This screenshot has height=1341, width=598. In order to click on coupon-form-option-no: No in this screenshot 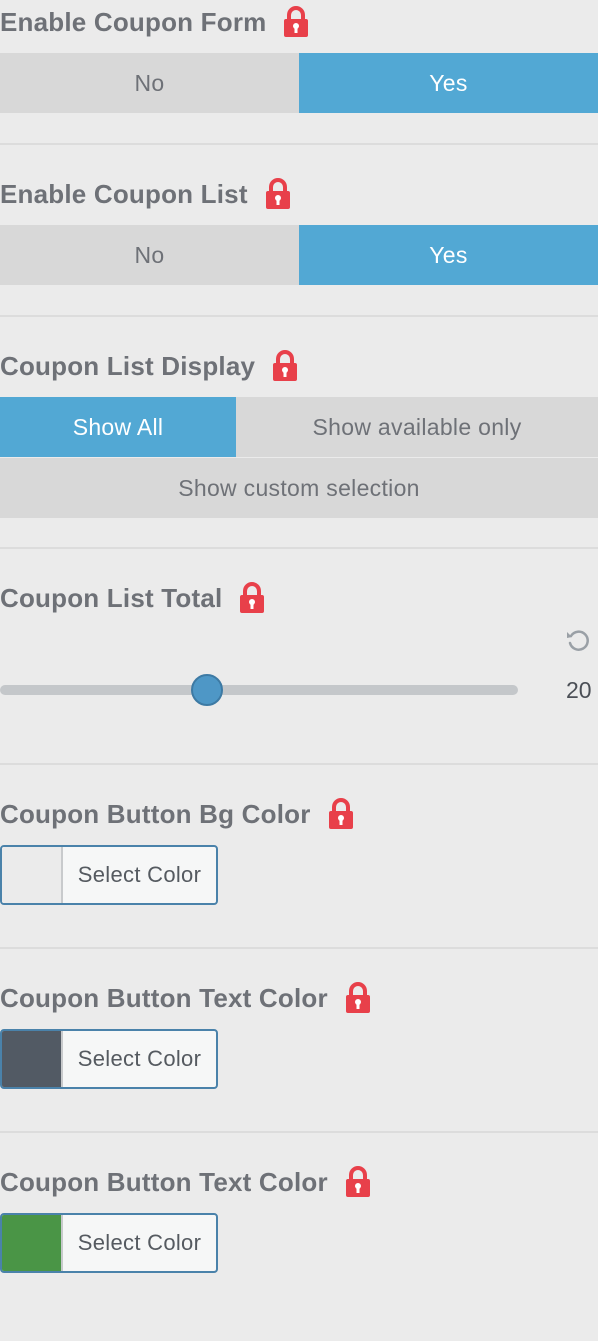, I will do `click(149, 83)`.